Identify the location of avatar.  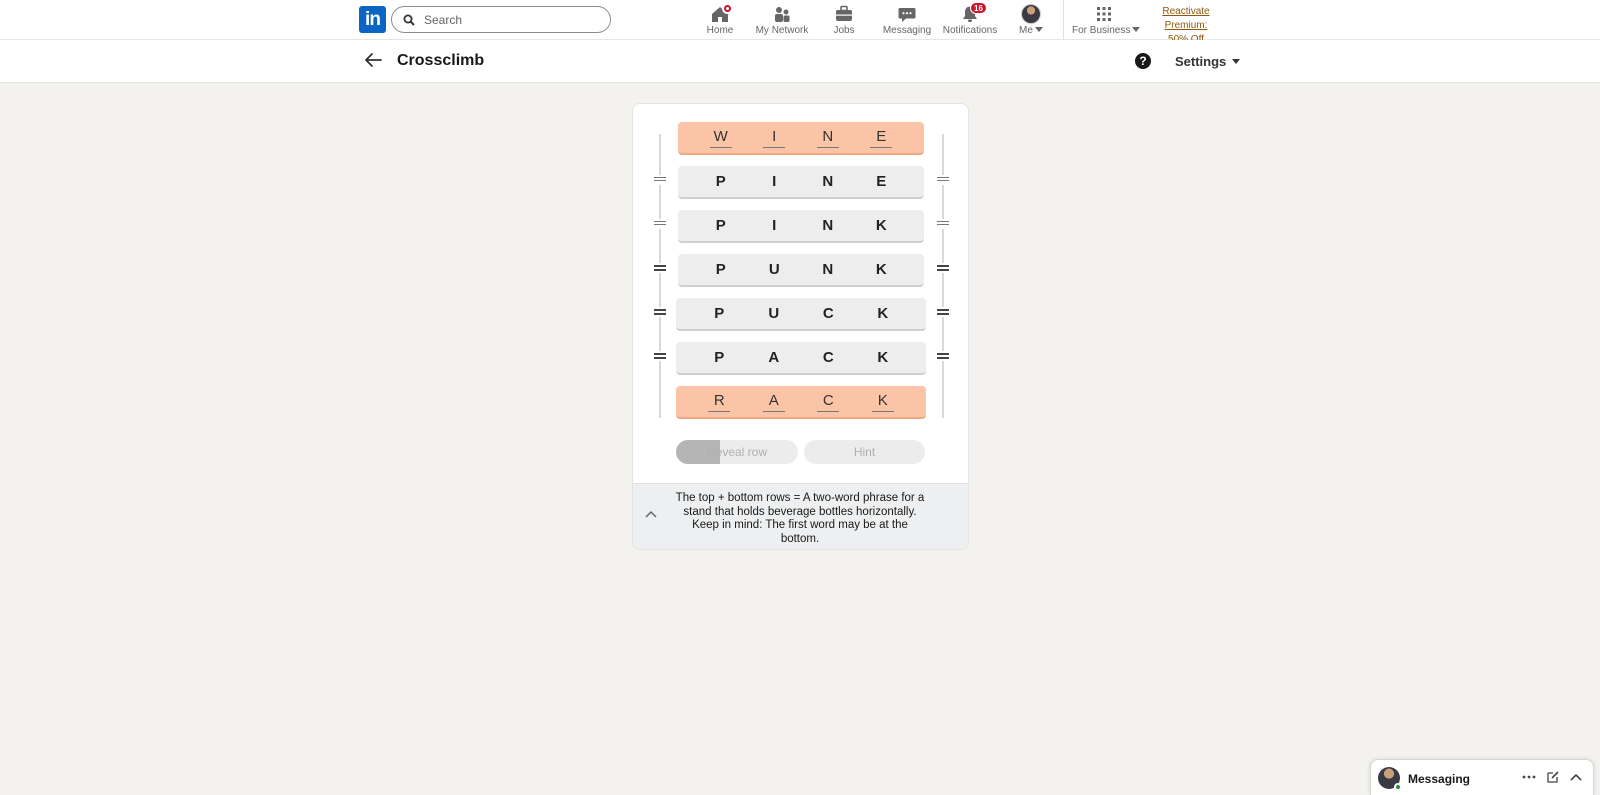
(1031, 14).